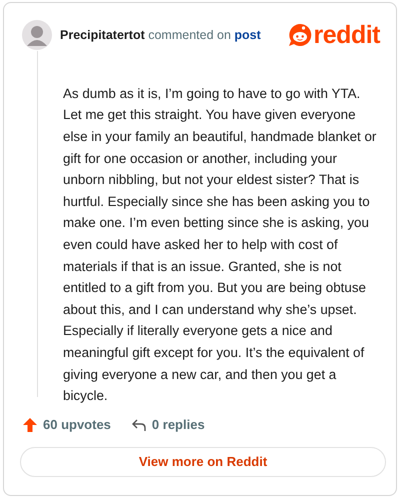  Describe the element at coordinates (77, 424) in the screenshot. I see `upvote-count: 60 upvotes` at that location.